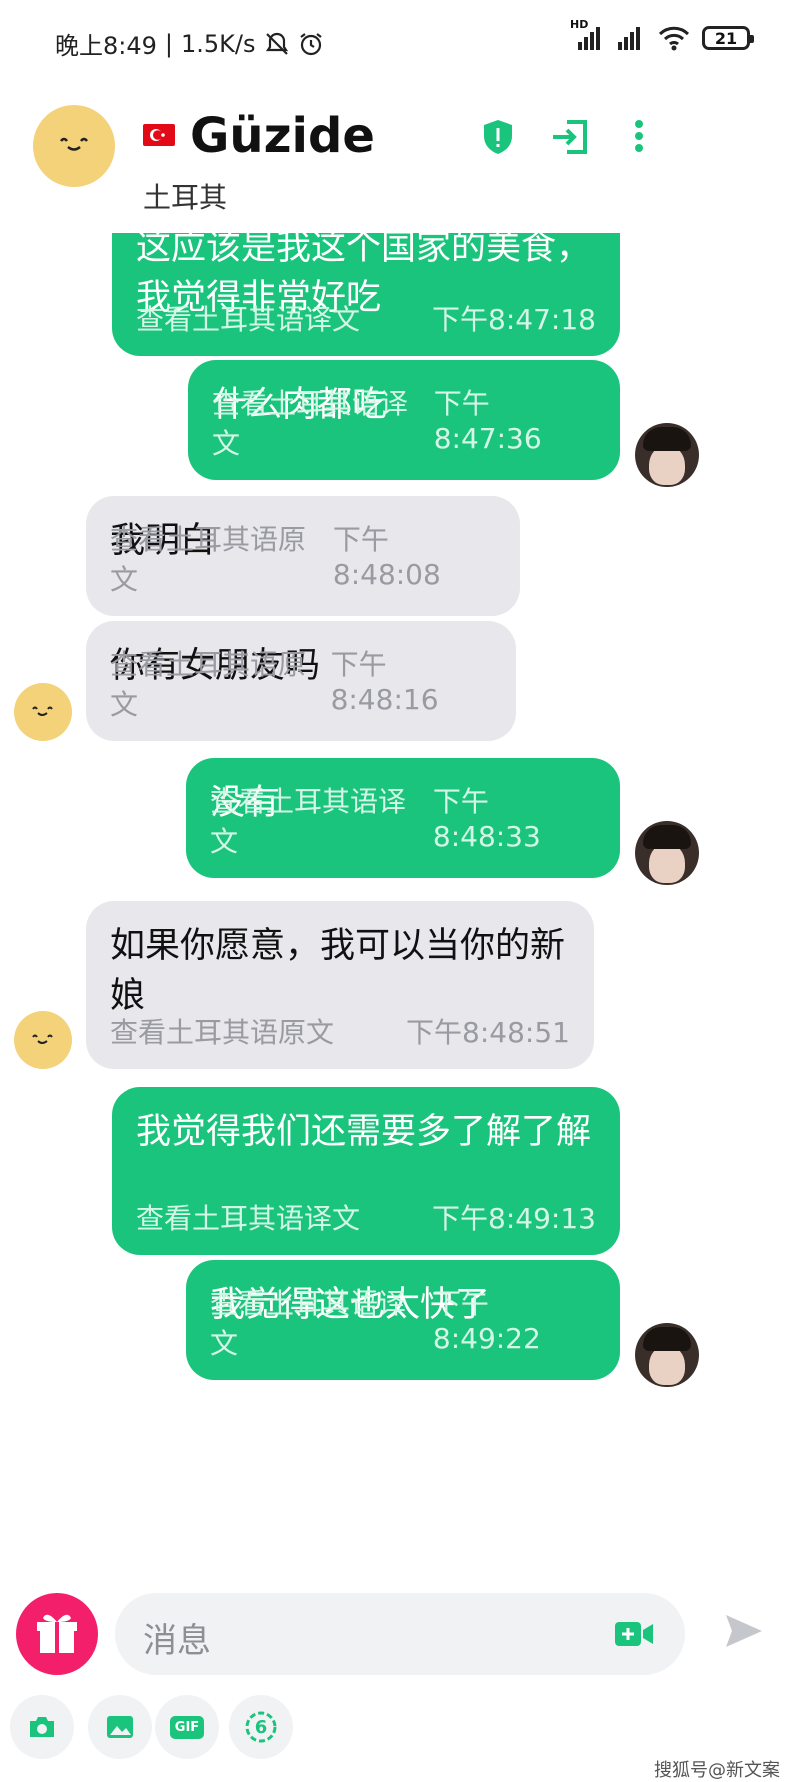 The width and height of the screenshot is (800, 1782). I want to click on alarm-off-icon, so click(276, 43).